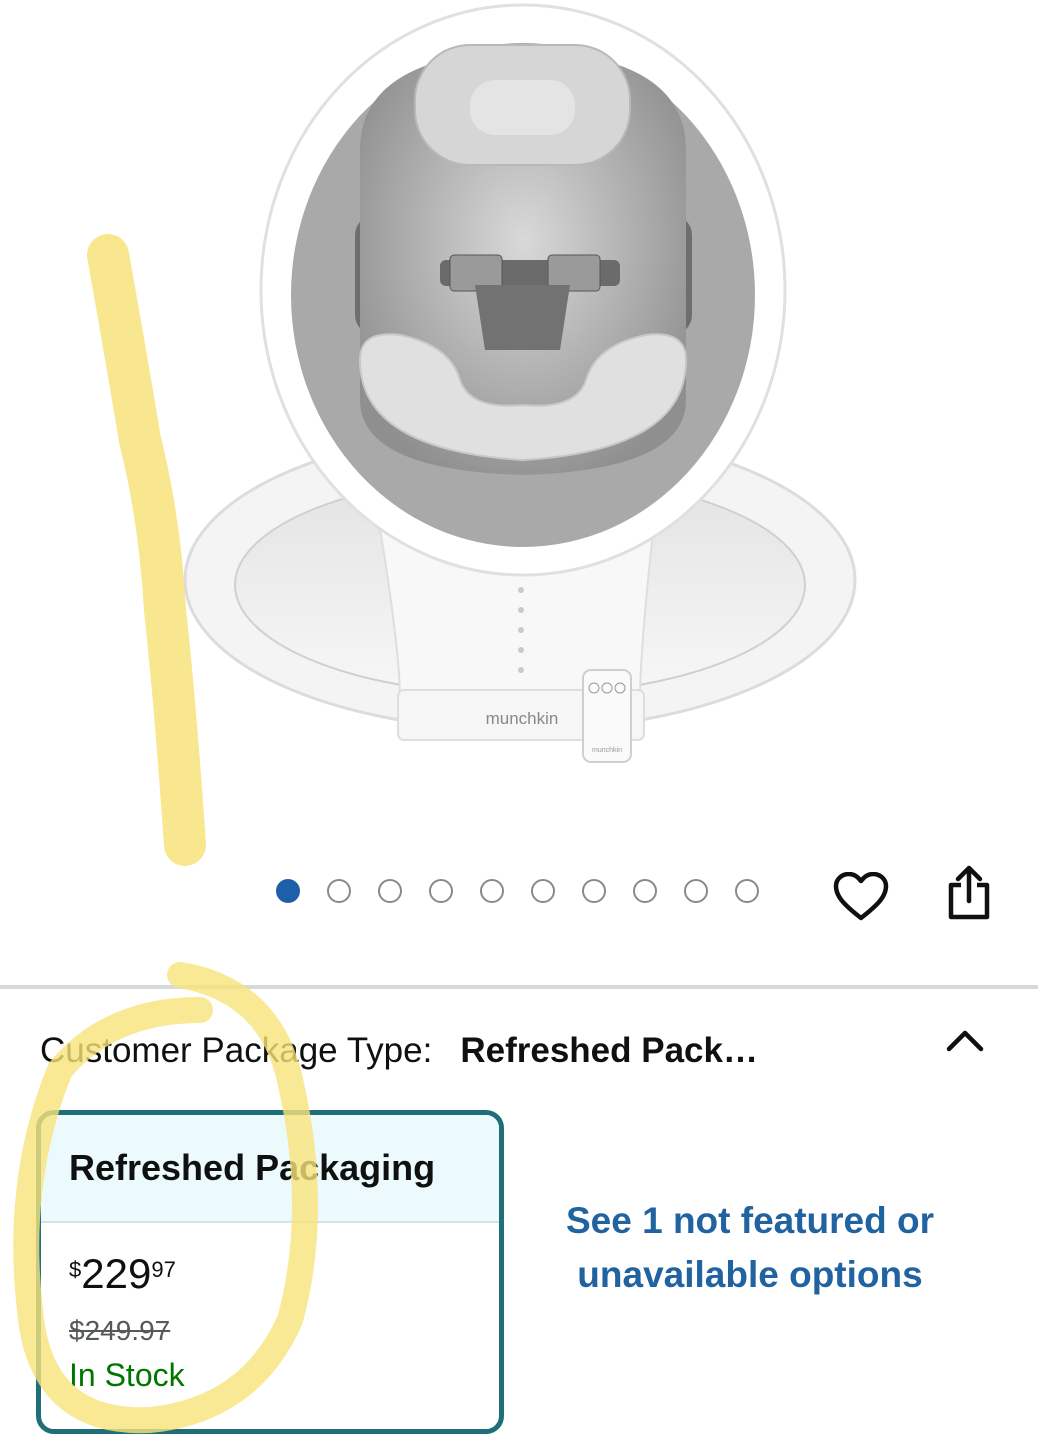 The image size is (1038, 1440). Describe the element at coordinates (120, 1330) in the screenshot. I see `list-price: $249.97` at that location.